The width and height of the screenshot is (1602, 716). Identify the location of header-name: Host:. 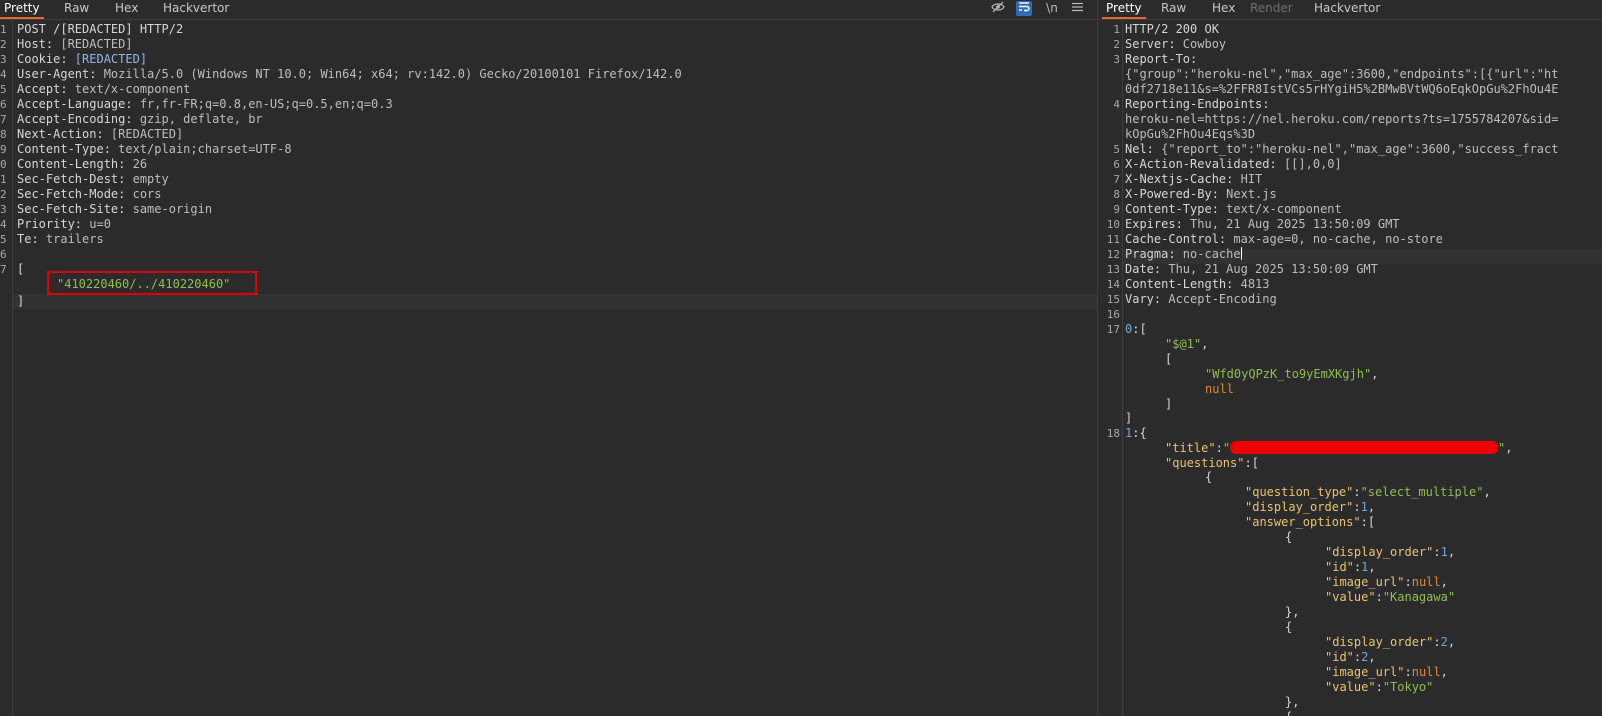
(35, 44).